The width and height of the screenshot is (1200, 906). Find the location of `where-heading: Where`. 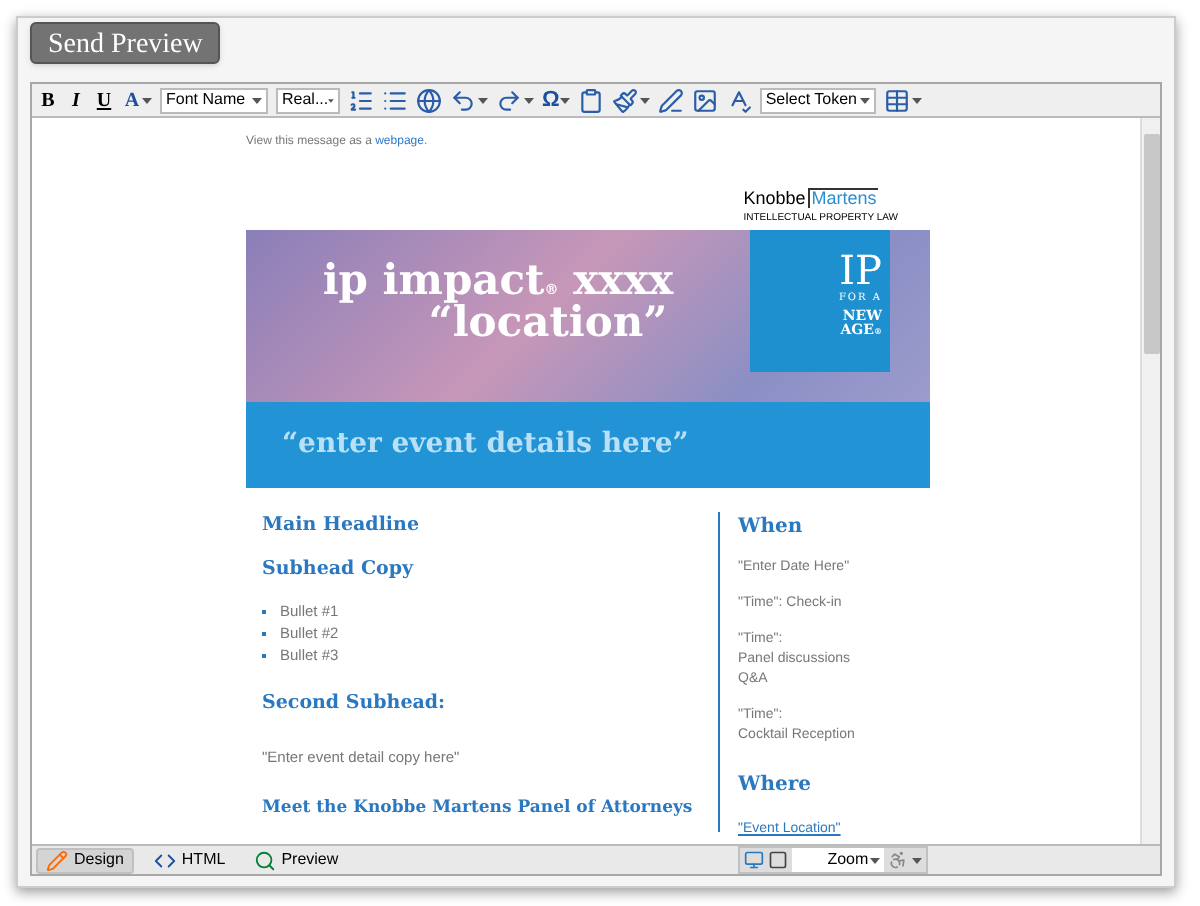

where-heading: Where is located at coordinates (775, 786).